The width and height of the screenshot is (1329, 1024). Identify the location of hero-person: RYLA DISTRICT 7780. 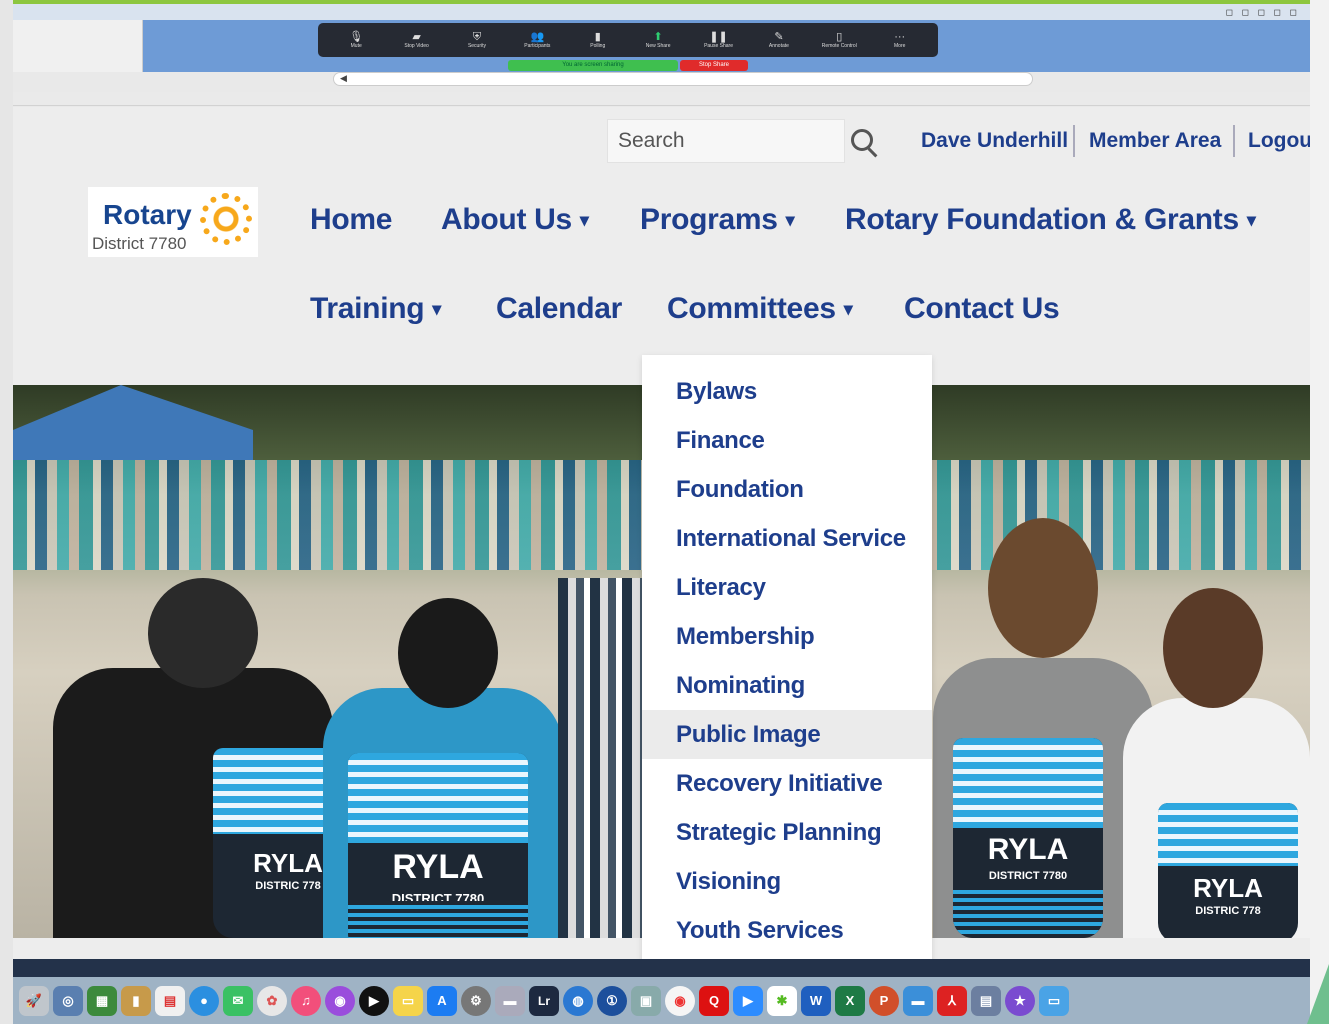
(438, 718).